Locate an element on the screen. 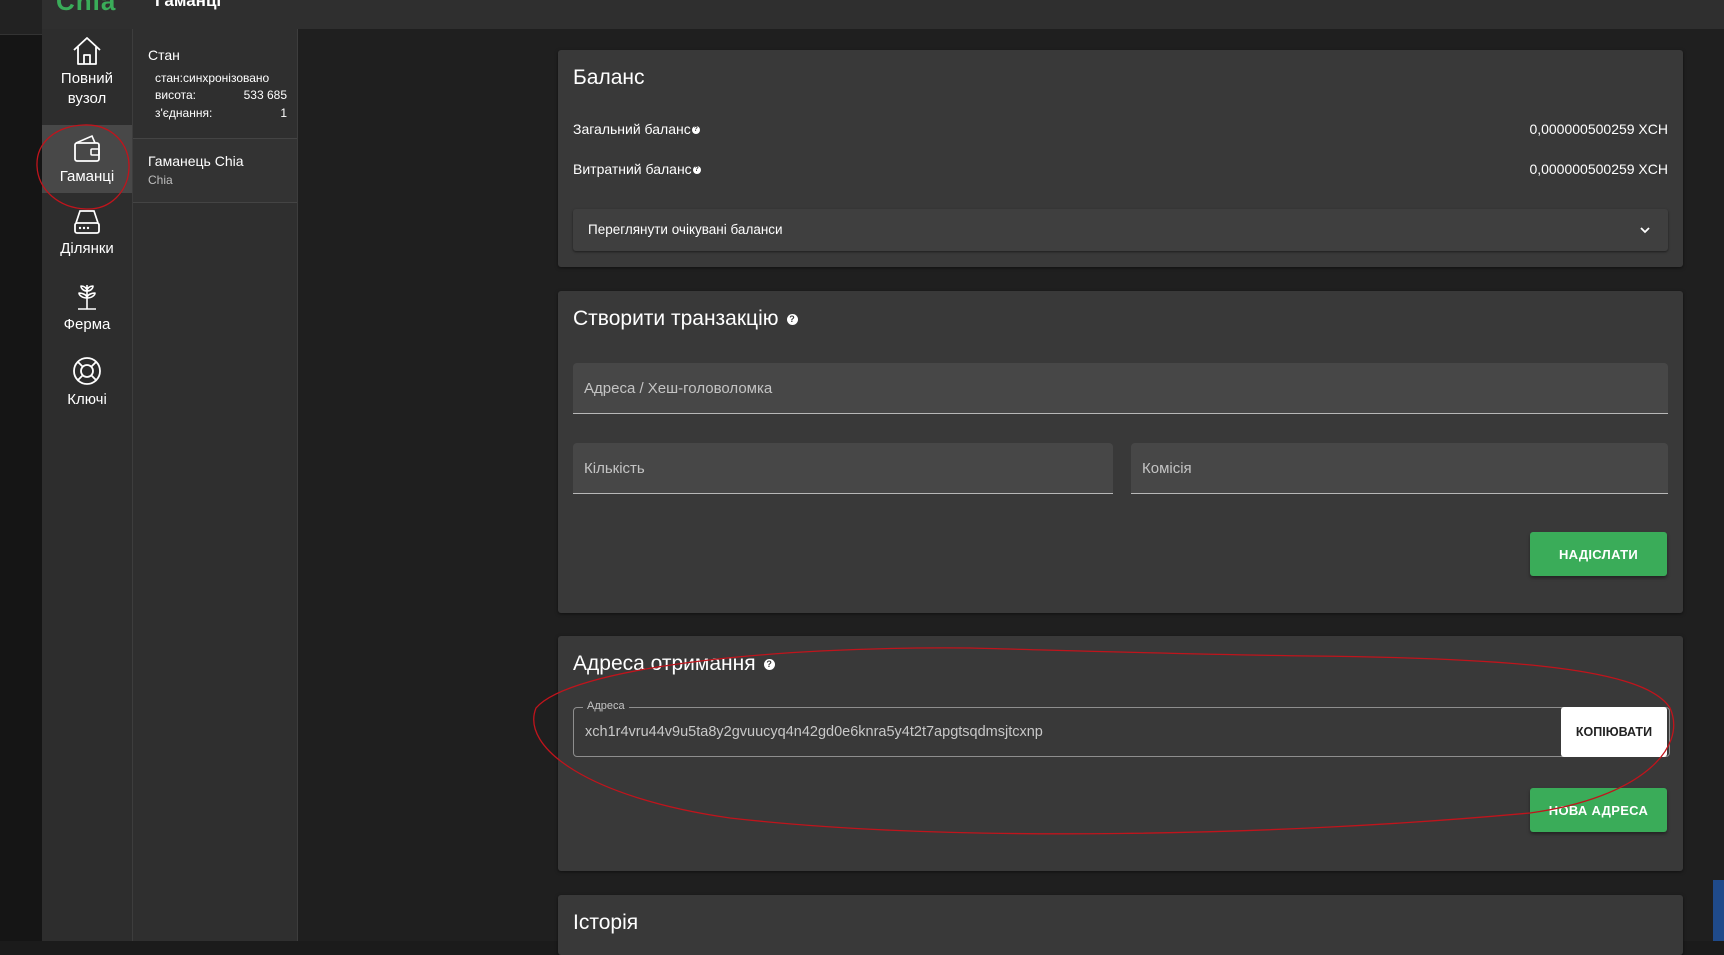 This screenshot has width=1724, height=955. chia-logo: Chia is located at coordinates (86, 8).